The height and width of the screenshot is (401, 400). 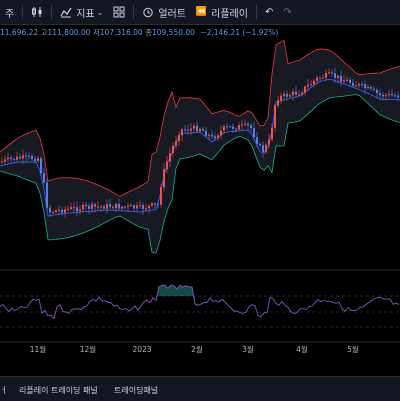 What do you see at coordinates (173, 32) in the screenshot?
I see `close-value: 109,550.00` at bounding box center [173, 32].